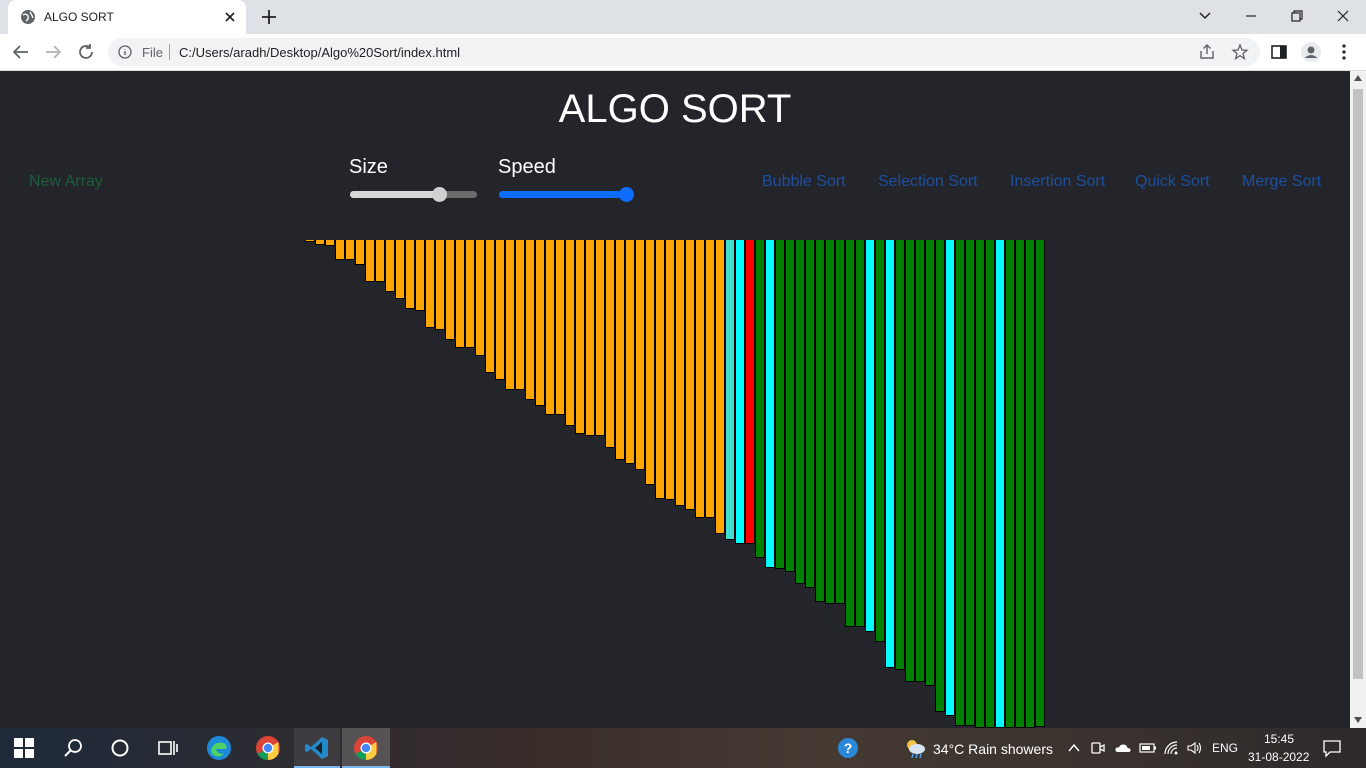  I want to click on size-slider-thumb, so click(439, 194).